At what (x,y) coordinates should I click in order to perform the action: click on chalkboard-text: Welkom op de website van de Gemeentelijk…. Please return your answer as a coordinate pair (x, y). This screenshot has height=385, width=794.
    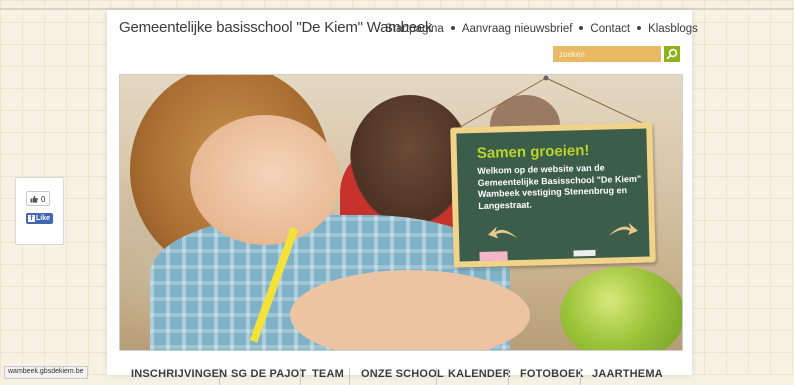
    Looking at the image, I should click on (559, 186).